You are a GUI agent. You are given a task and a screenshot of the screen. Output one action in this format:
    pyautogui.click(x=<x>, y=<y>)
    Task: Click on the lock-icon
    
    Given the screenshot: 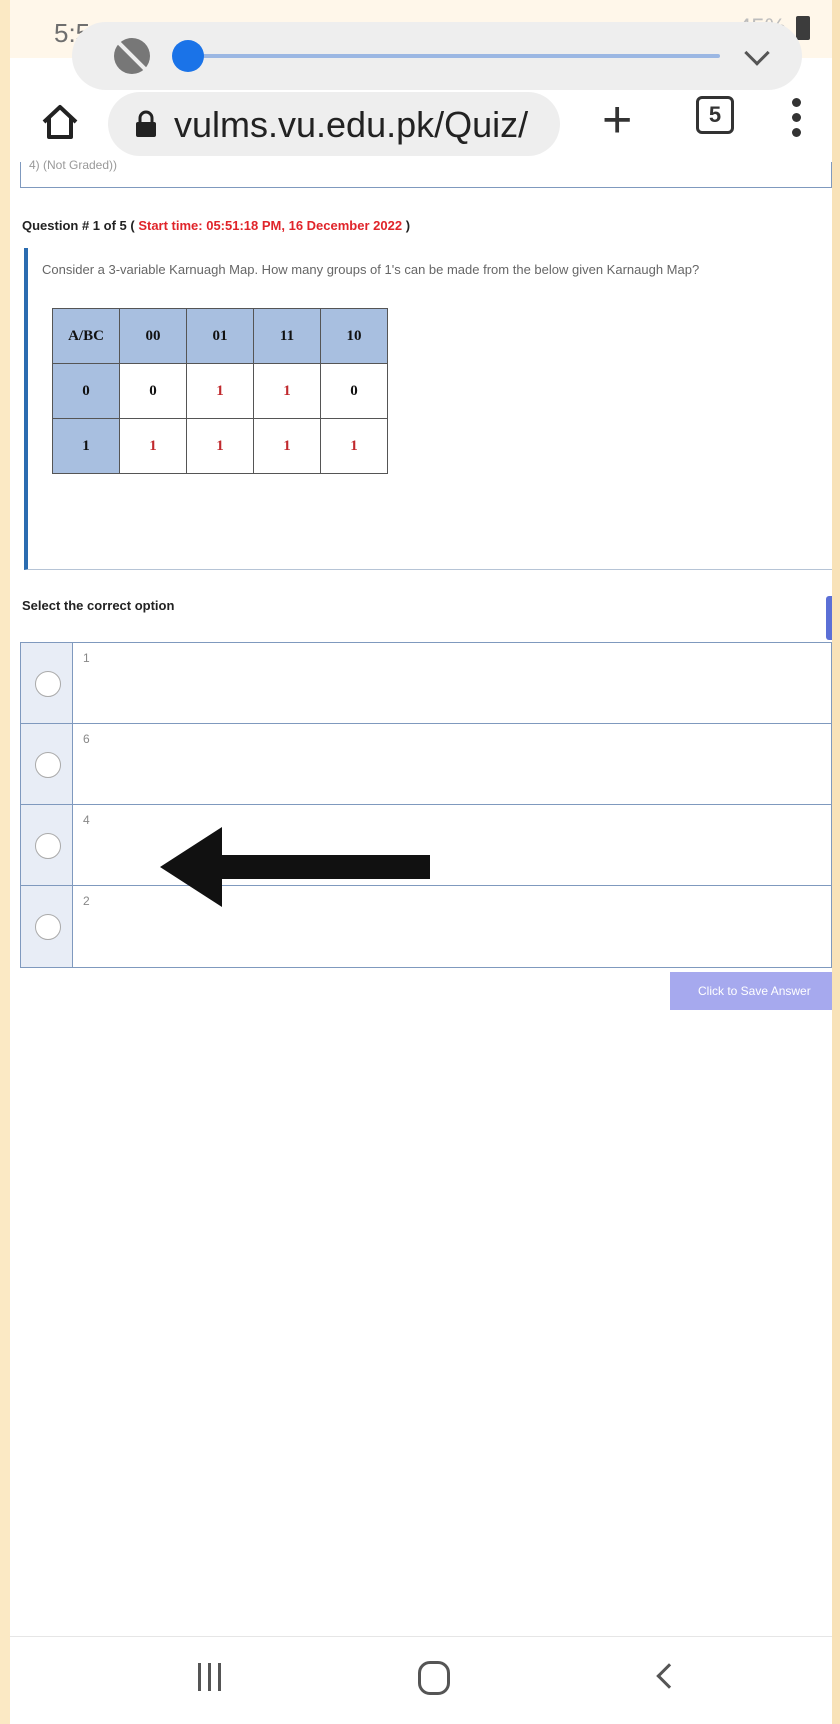 What is the action you would take?
    pyautogui.click(x=146, y=123)
    